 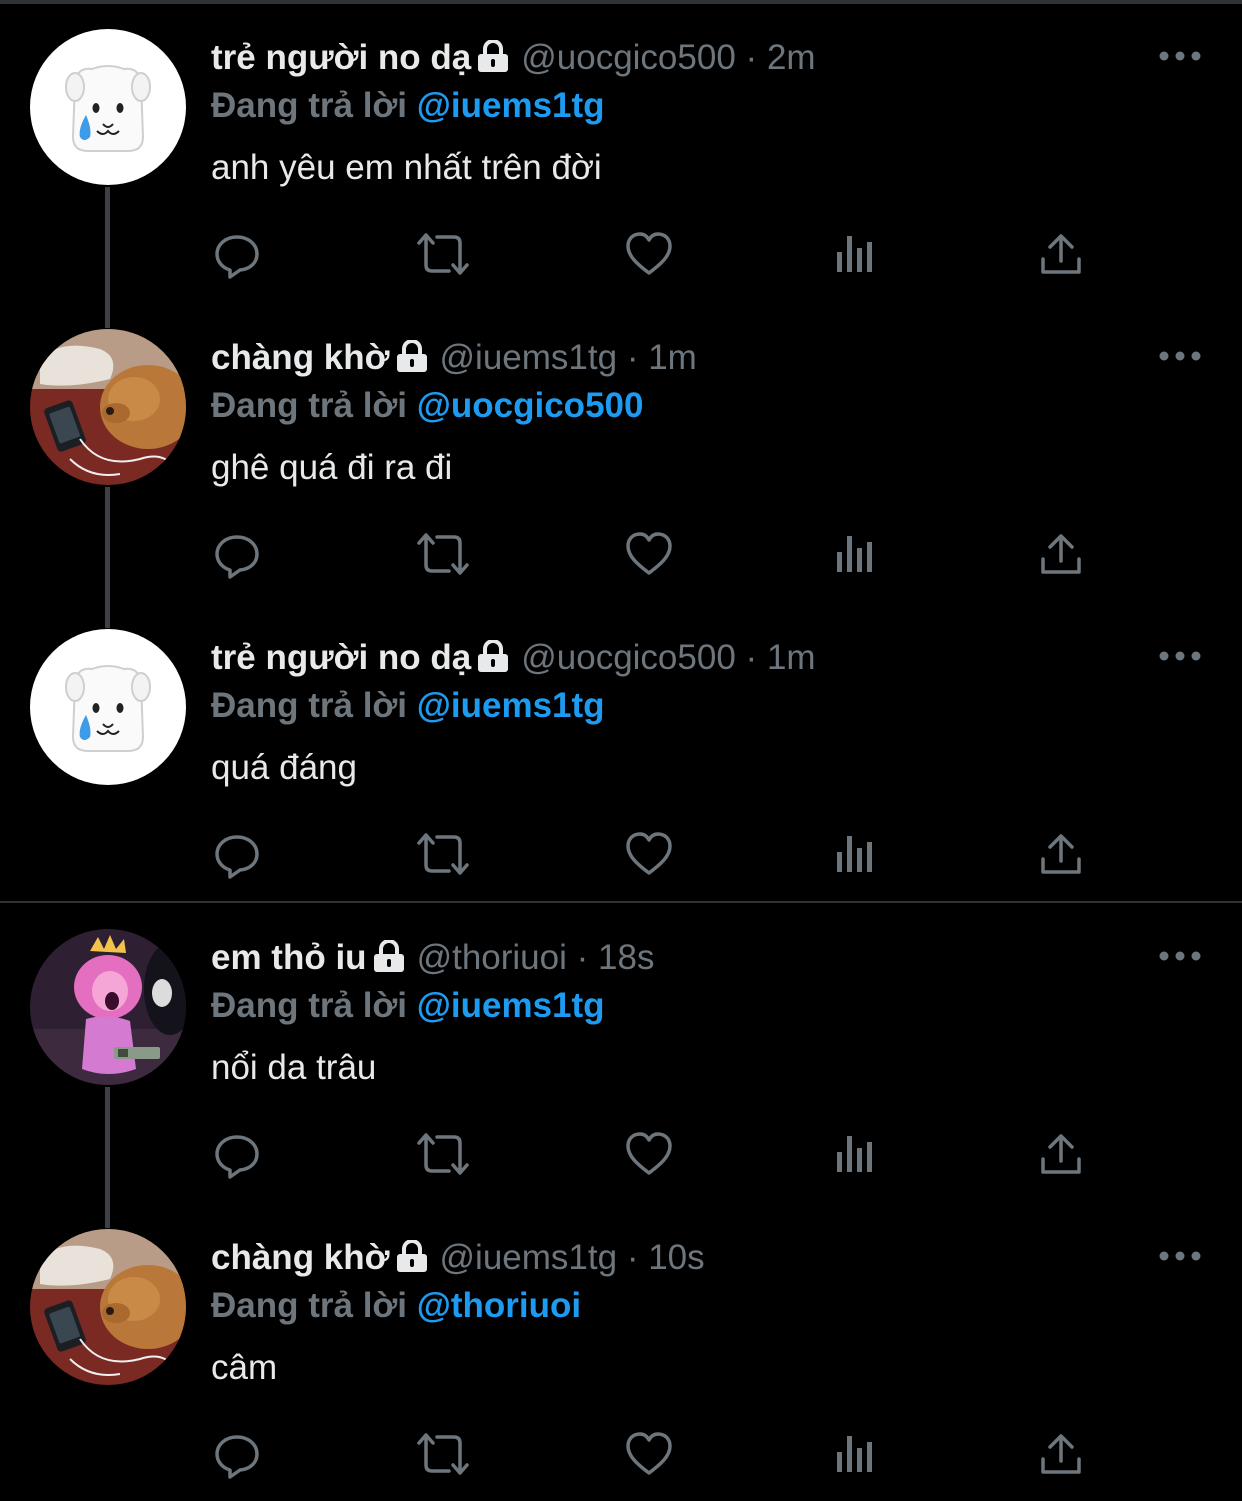 What do you see at coordinates (513, 59) in the screenshot?
I see `tweet-header: trẻ người no dạ @uocgico500 · 2m` at bounding box center [513, 59].